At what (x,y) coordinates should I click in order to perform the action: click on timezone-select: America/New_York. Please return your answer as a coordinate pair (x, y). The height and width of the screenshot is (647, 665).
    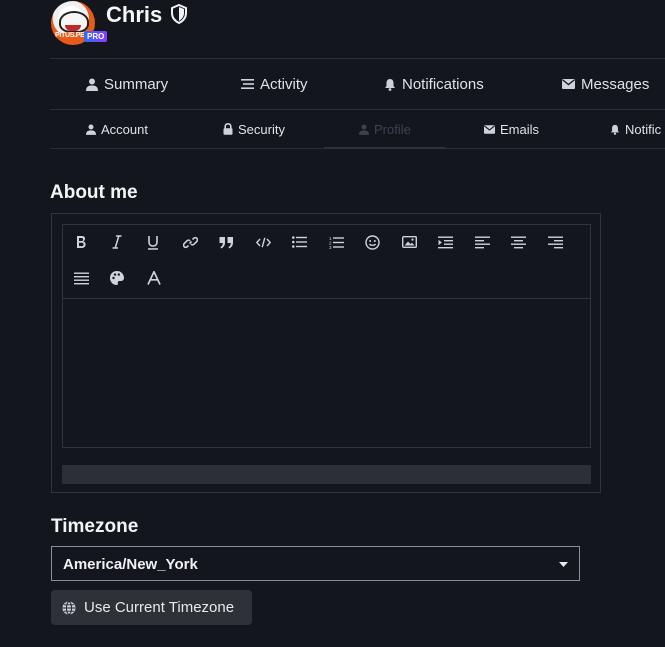
    Looking at the image, I should click on (315, 563).